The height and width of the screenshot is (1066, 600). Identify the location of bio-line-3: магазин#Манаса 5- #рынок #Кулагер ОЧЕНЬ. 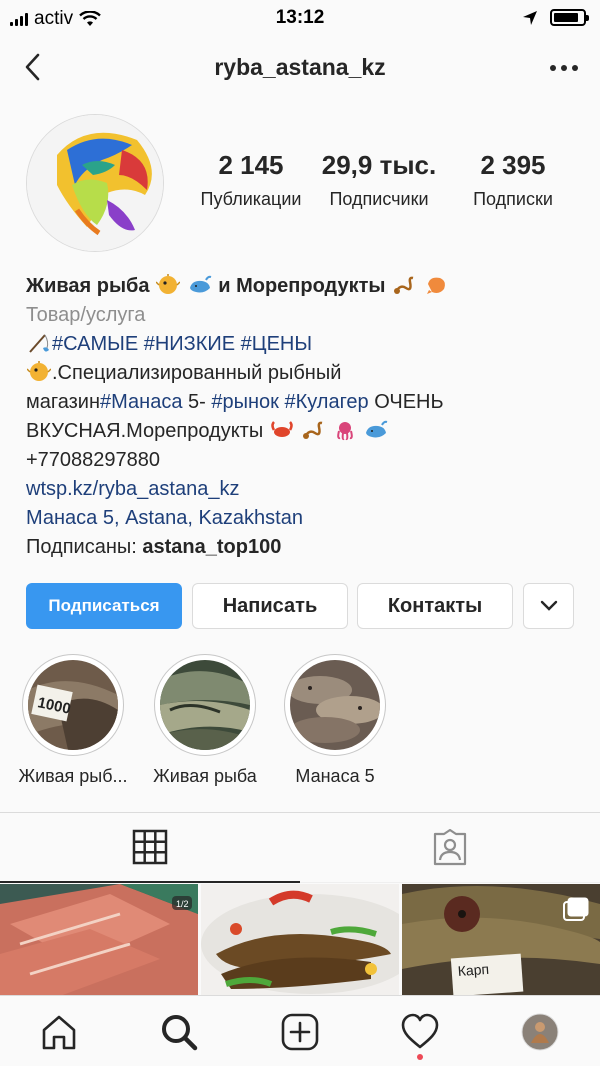
(306, 402).